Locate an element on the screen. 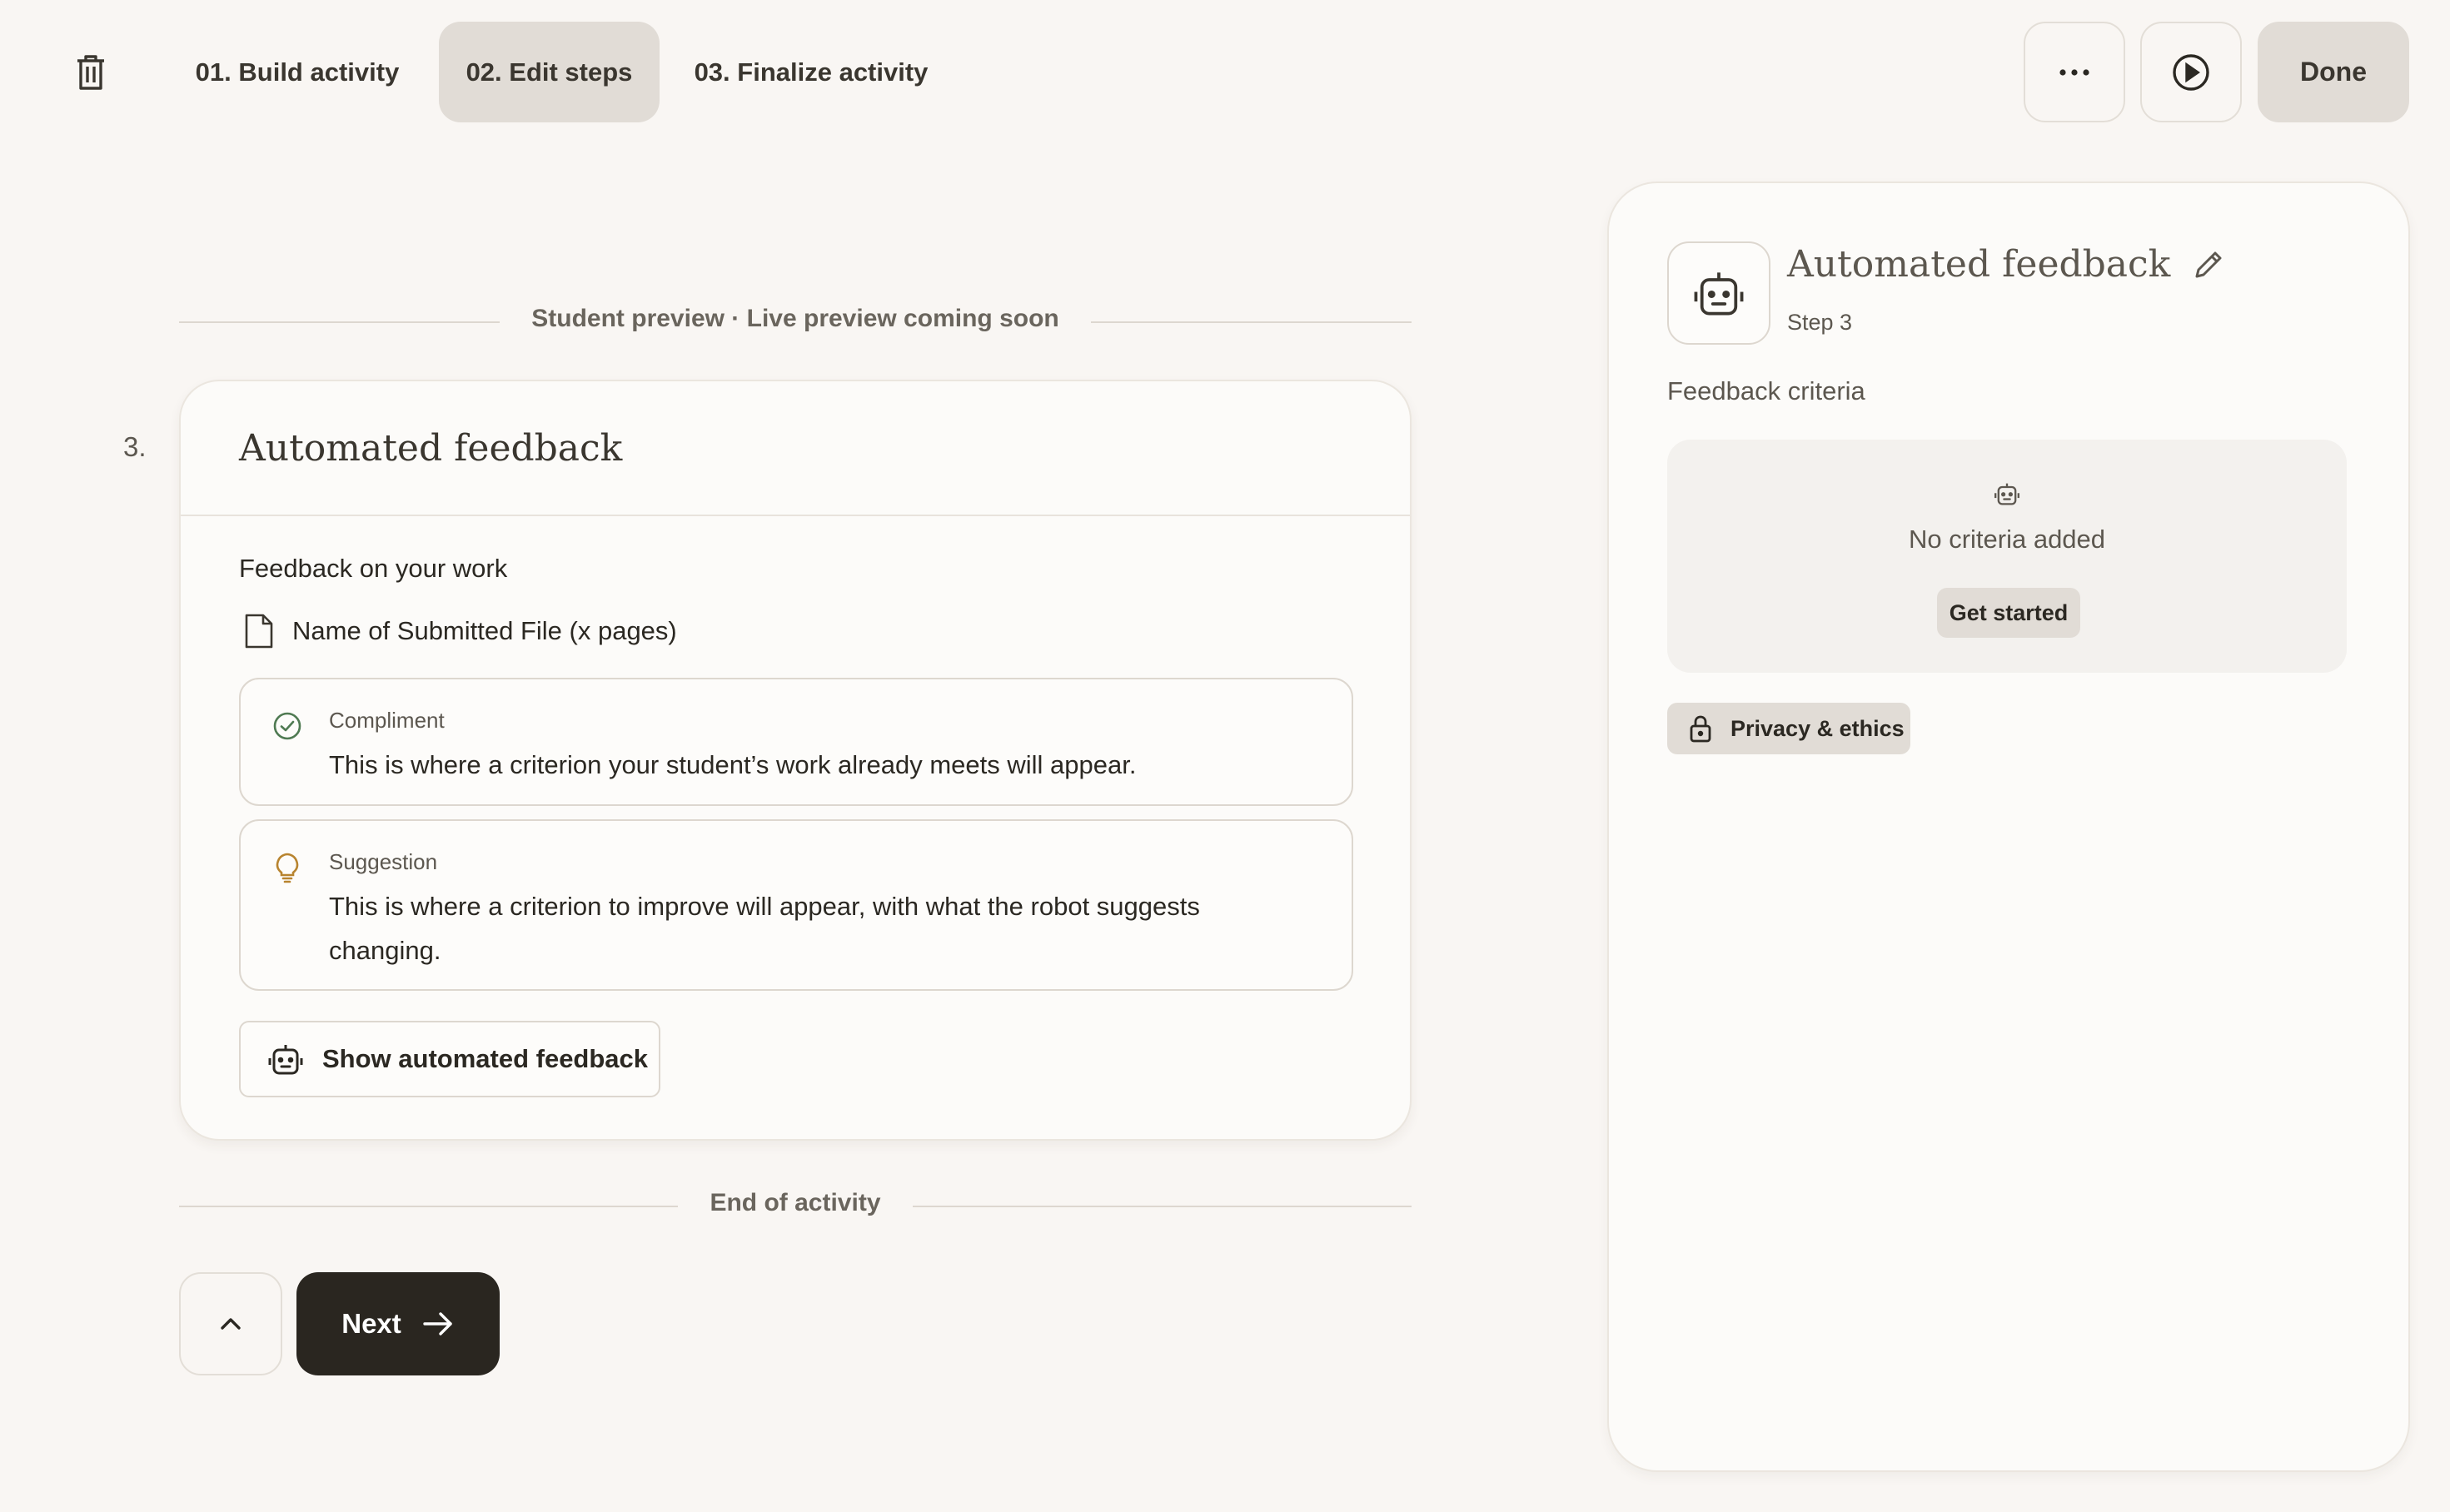  end-of-activity-divider: End of activity is located at coordinates (795, 1203).